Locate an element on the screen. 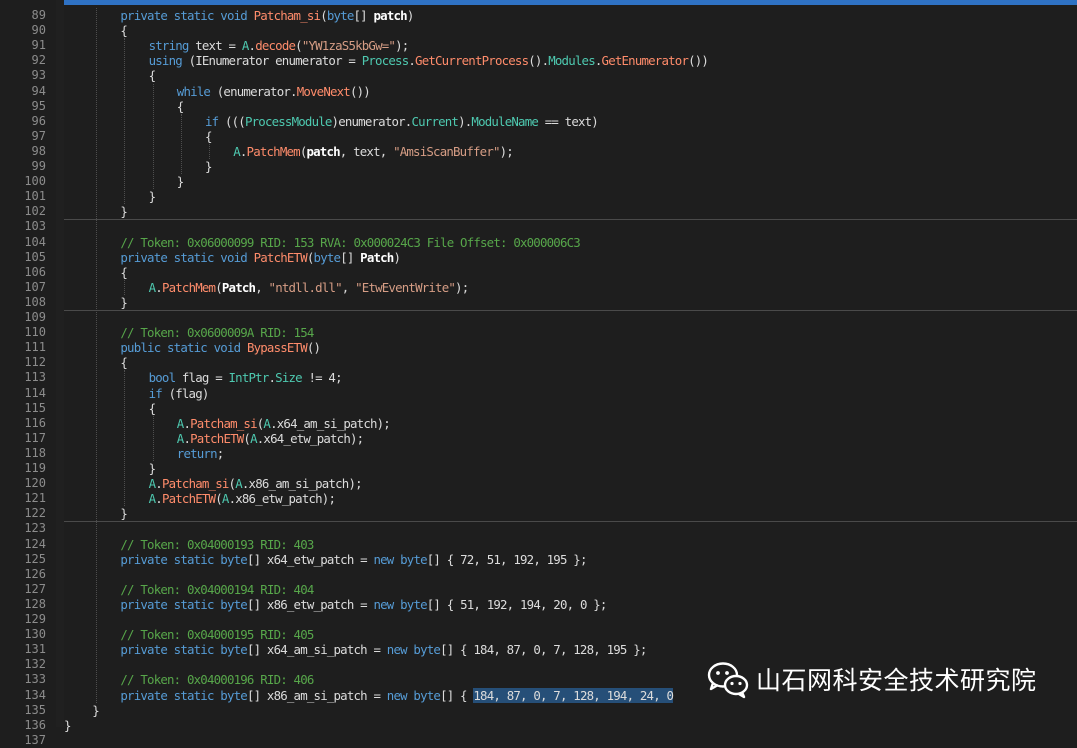 The image size is (1077, 748). code-line: 119} is located at coordinates (538, 468).